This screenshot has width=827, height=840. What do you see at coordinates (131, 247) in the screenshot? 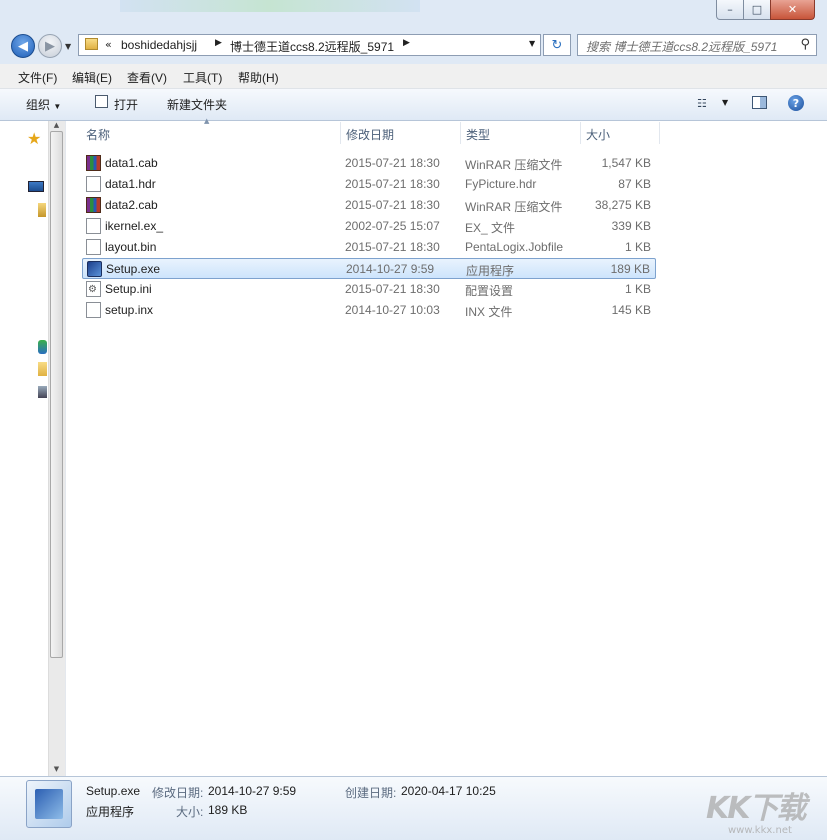
I see `file-name: layout.bin` at bounding box center [131, 247].